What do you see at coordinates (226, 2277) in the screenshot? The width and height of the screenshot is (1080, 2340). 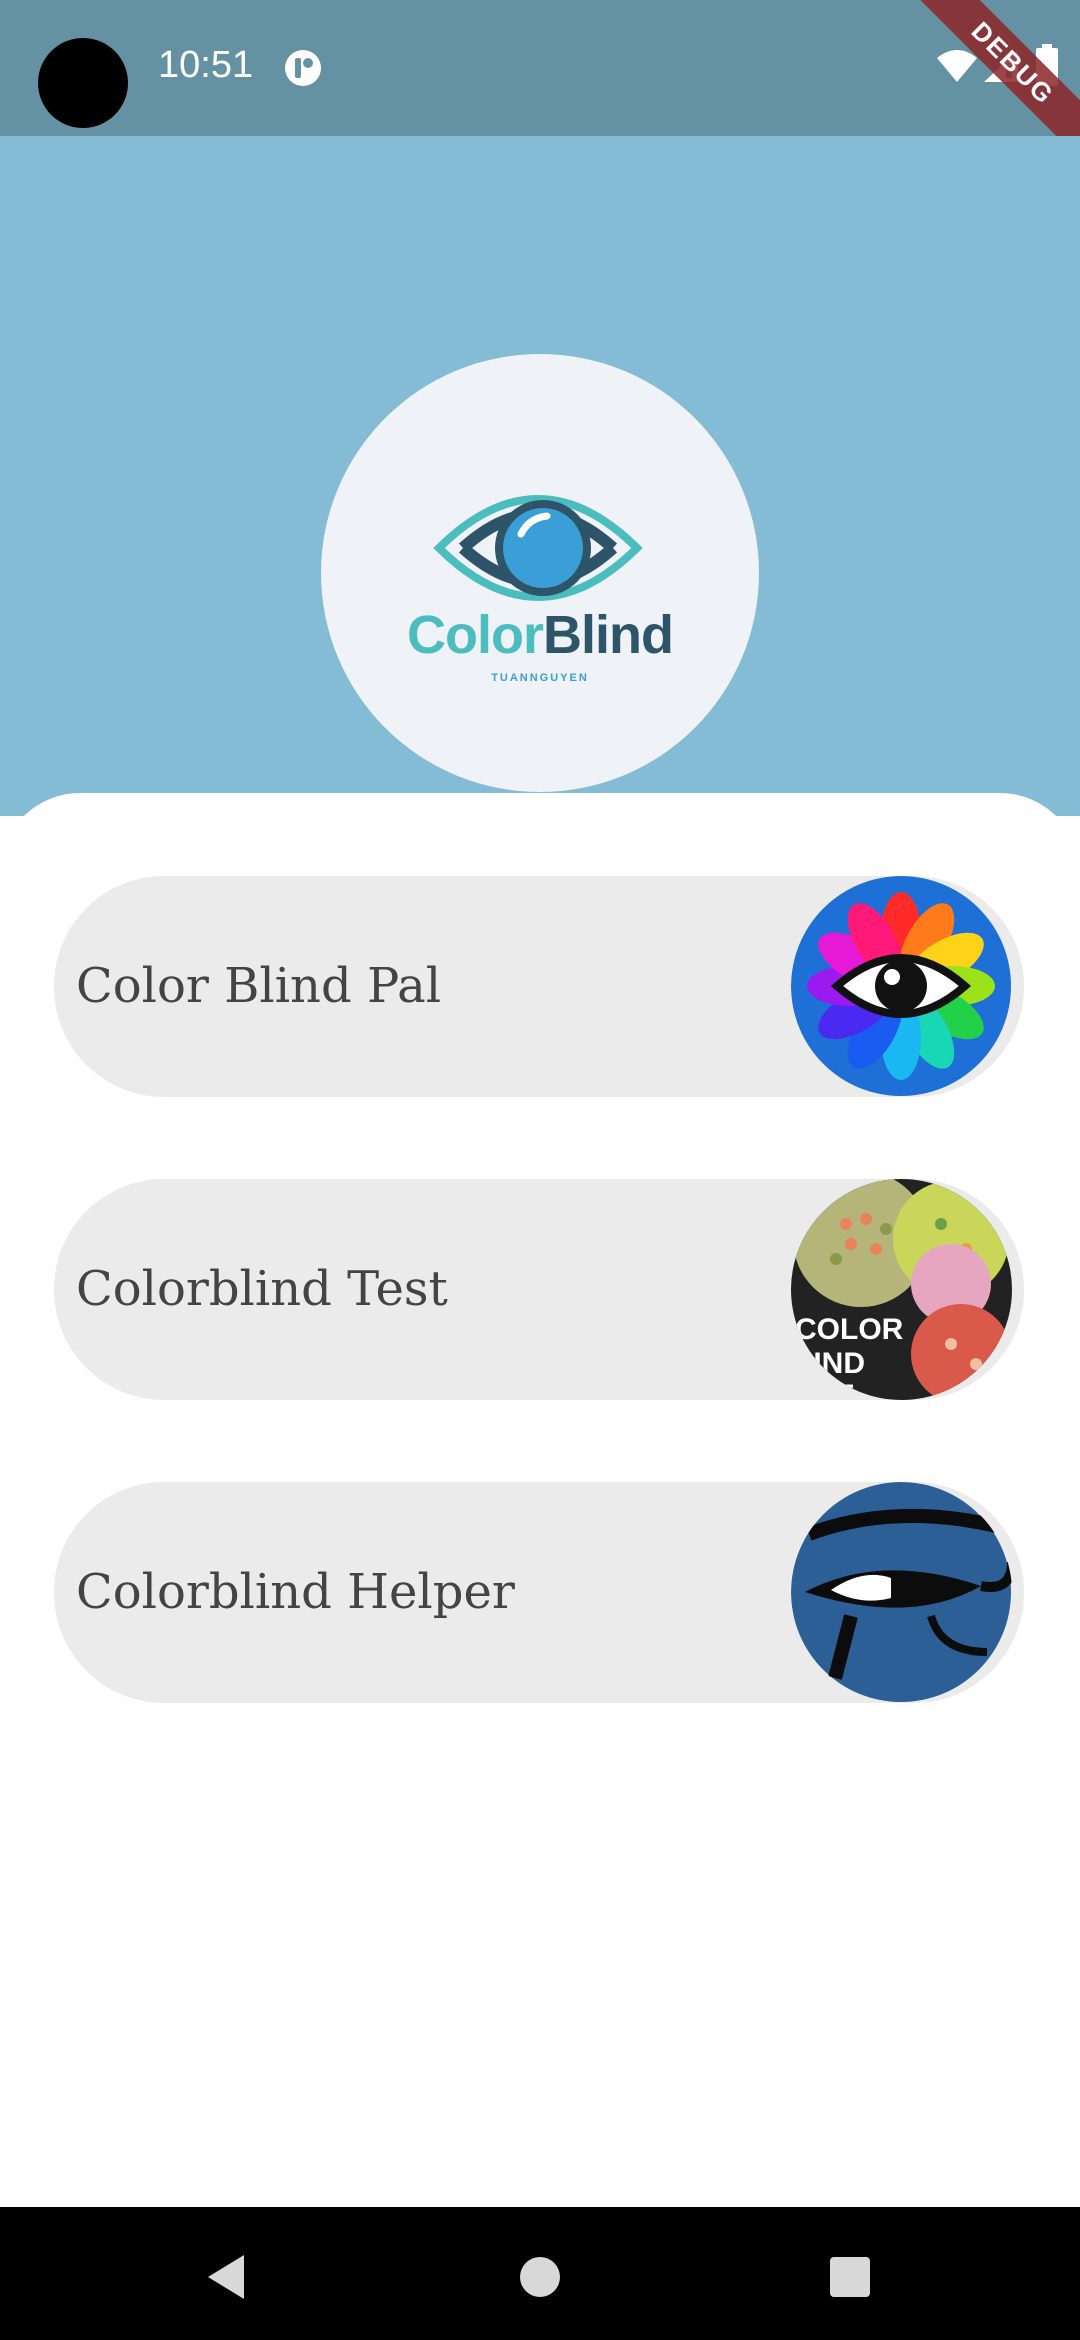 I see `back-triangle-icon` at bounding box center [226, 2277].